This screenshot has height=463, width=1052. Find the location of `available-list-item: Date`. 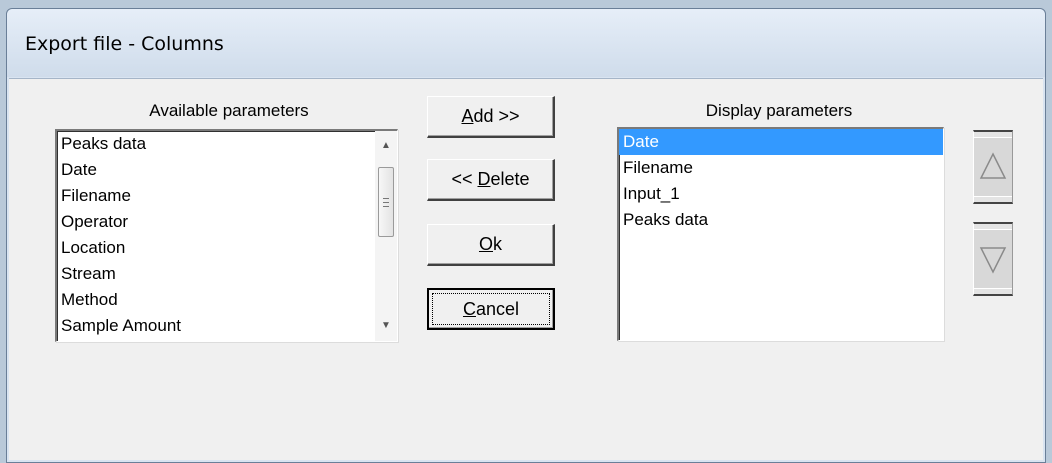

available-list-item: Date is located at coordinates (227, 170).